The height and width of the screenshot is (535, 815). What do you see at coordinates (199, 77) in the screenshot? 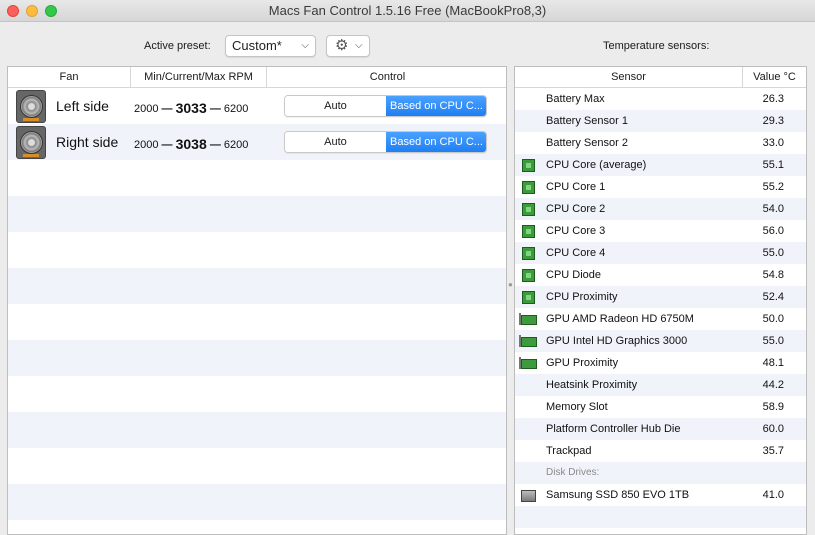
I see `rpm-column-header: Min/Current/Max RPM` at bounding box center [199, 77].